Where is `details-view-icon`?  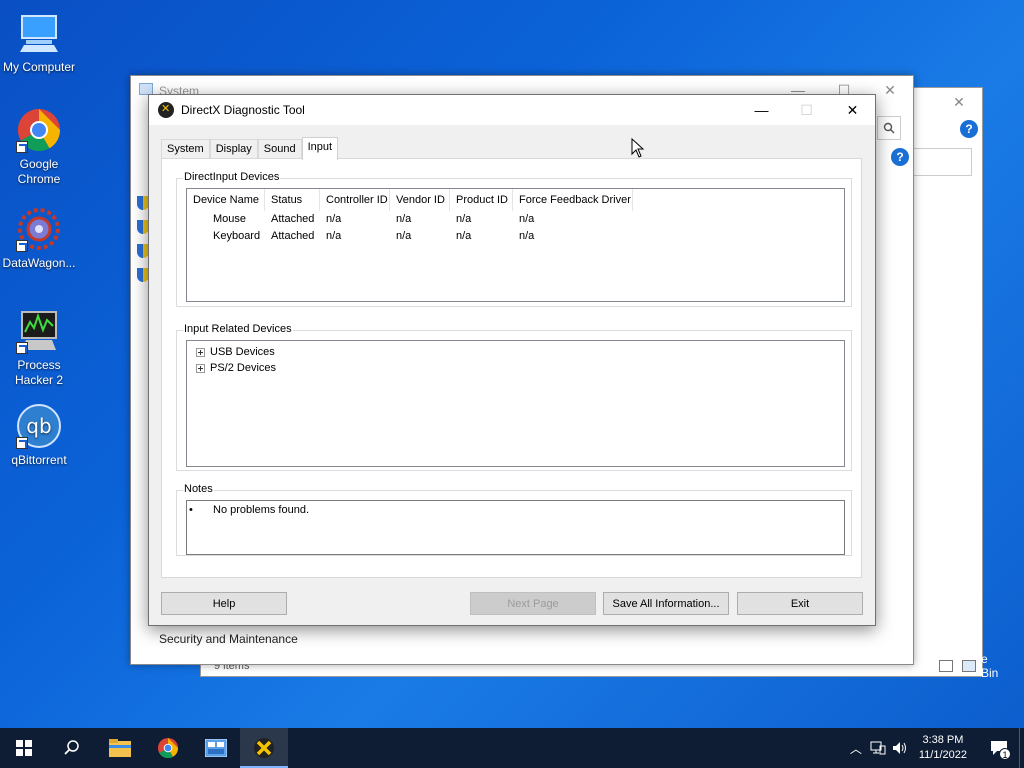 details-view-icon is located at coordinates (946, 666).